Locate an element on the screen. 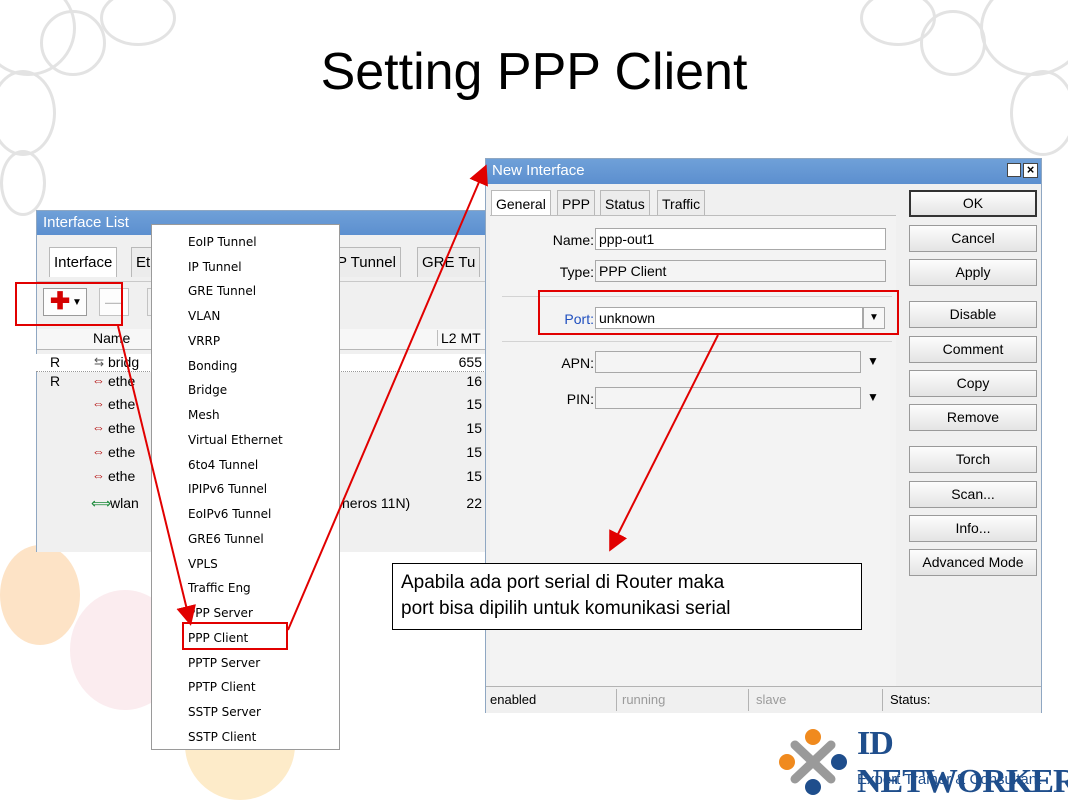 Image resolution: width=1068 pixels, height=801 pixels. brand-name: ID NETWORKERS is located at coordinates (962, 762).